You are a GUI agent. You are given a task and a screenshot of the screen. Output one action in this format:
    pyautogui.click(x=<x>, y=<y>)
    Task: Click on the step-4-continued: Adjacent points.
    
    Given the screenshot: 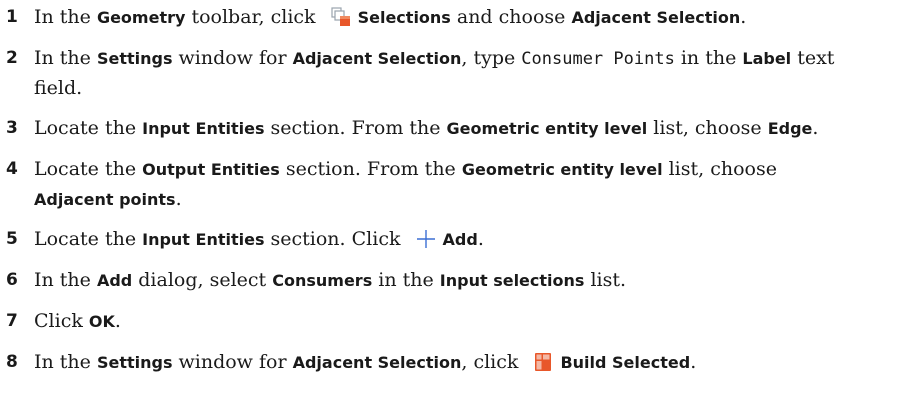 What is the action you would take?
    pyautogui.click(x=450, y=199)
    